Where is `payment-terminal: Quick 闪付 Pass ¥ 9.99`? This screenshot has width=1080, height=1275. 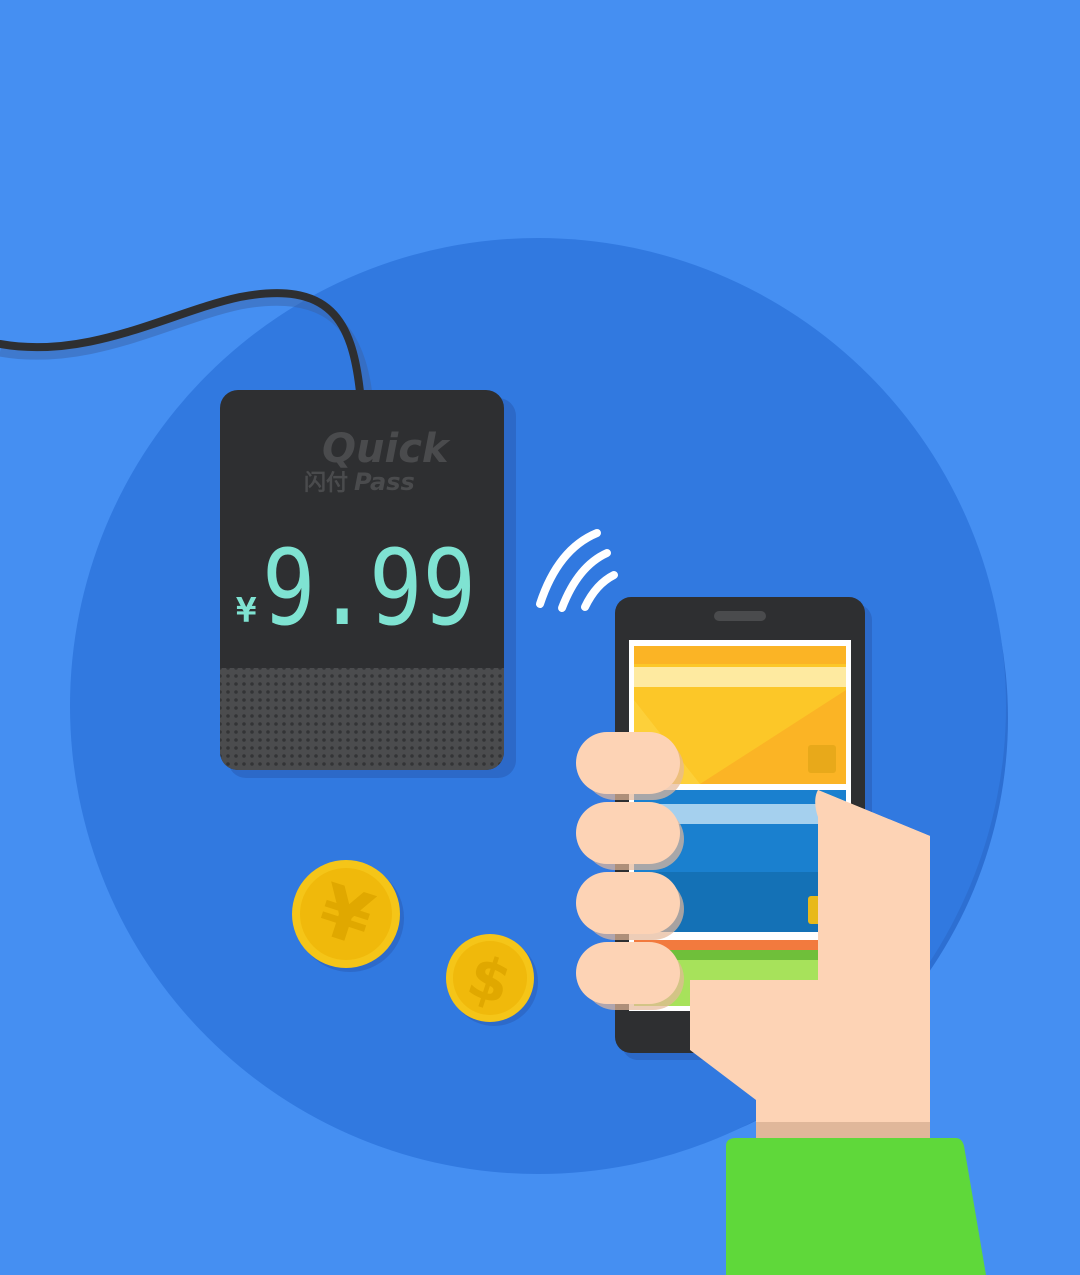 payment-terminal: Quick 闪付 Pass ¥ 9.99 is located at coordinates (368, 584).